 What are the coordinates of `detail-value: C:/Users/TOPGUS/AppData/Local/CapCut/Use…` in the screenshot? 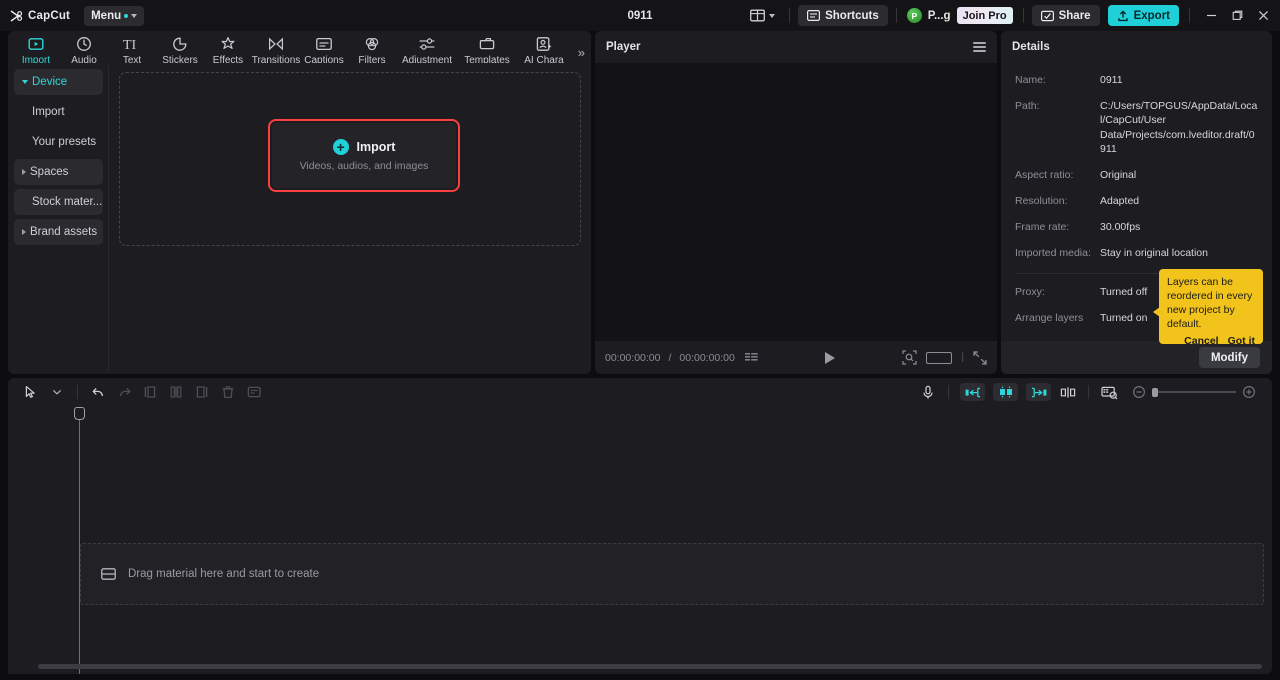 It's located at (1179, 127).